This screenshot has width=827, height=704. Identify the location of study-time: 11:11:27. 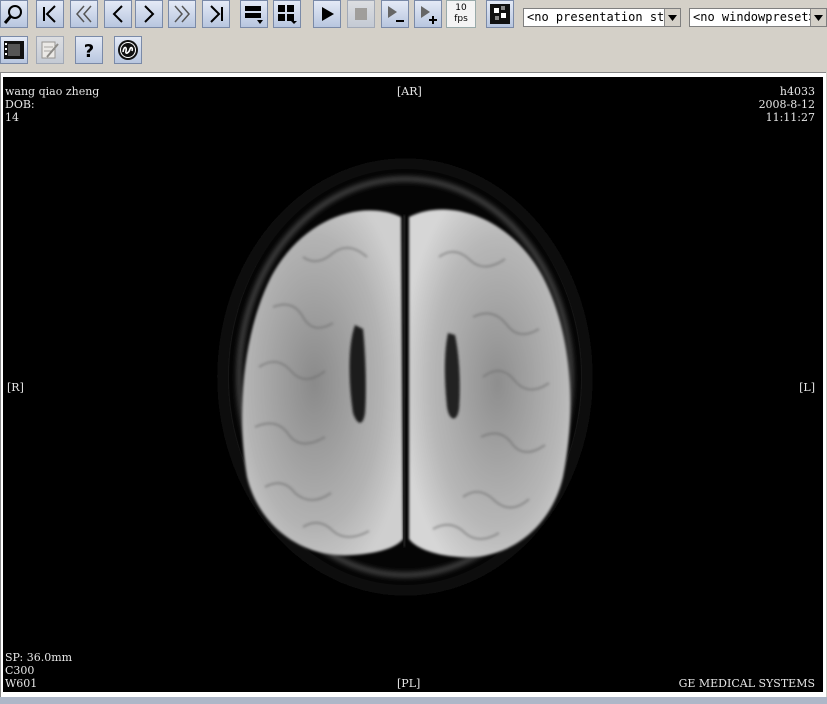
(790, 117).